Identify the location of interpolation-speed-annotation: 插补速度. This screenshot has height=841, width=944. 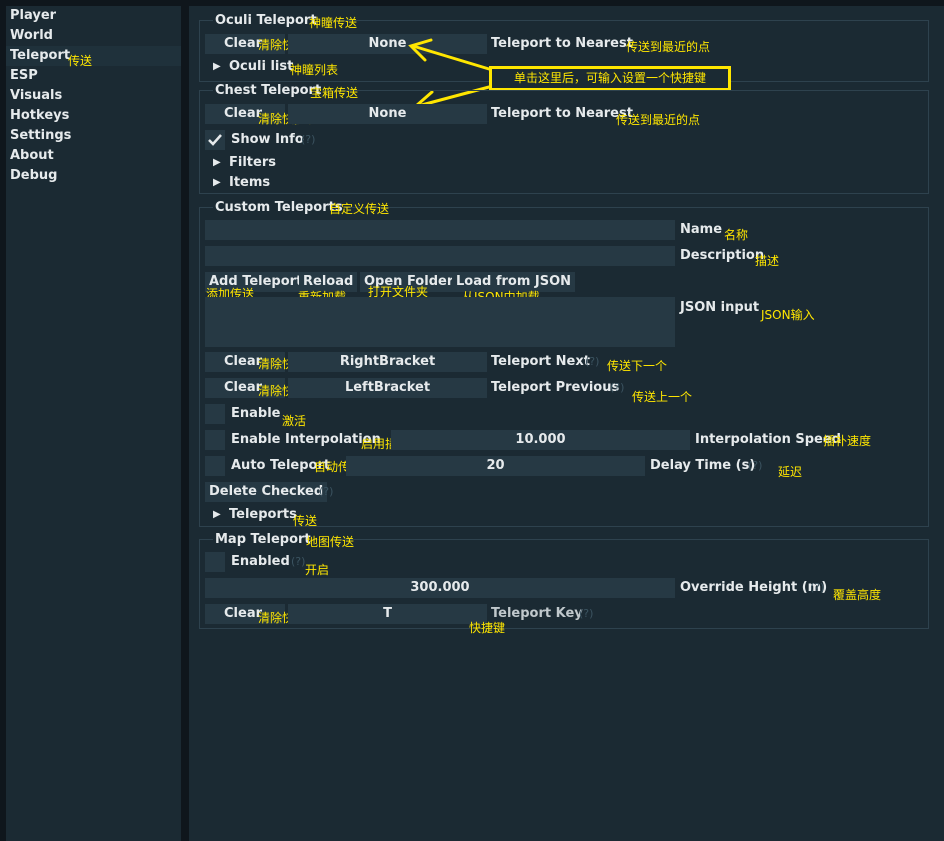
(847, 441).